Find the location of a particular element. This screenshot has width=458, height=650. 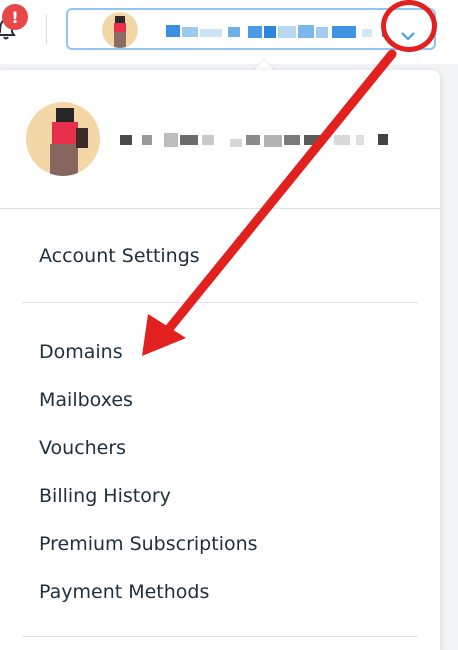

account-menu-toggle is located at coordinates (408, 36).